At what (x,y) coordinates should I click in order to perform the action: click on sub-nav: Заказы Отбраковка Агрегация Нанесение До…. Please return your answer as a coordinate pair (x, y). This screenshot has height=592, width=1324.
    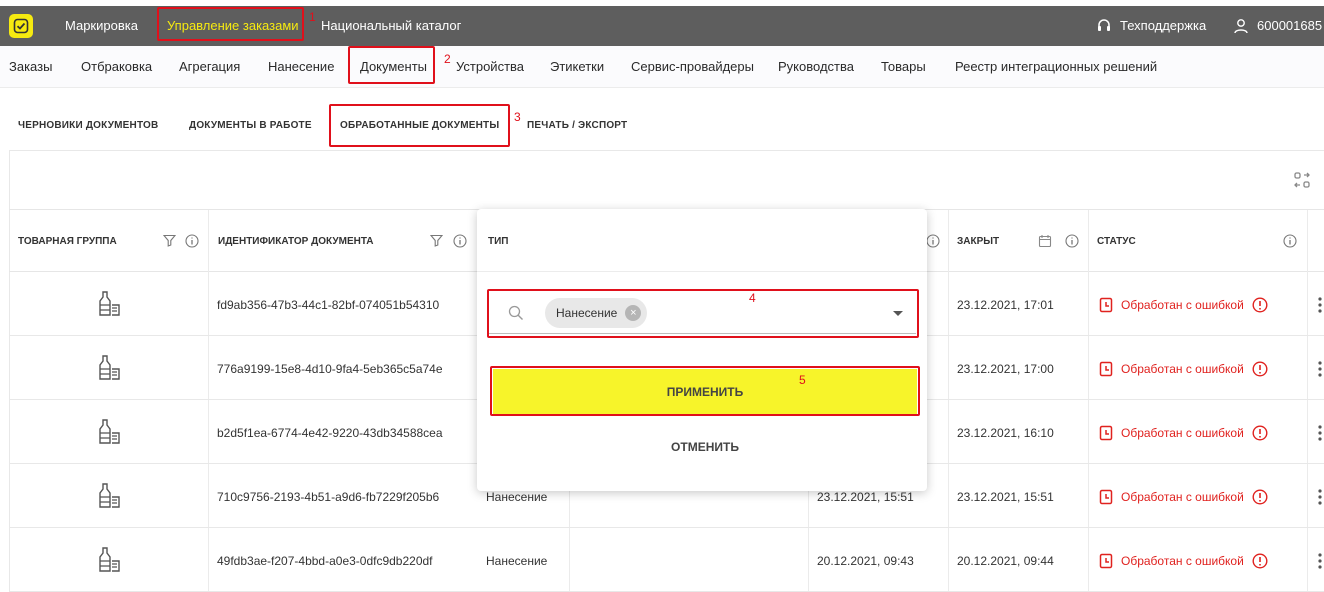
    Looking at the image, I should click on (662, 67).